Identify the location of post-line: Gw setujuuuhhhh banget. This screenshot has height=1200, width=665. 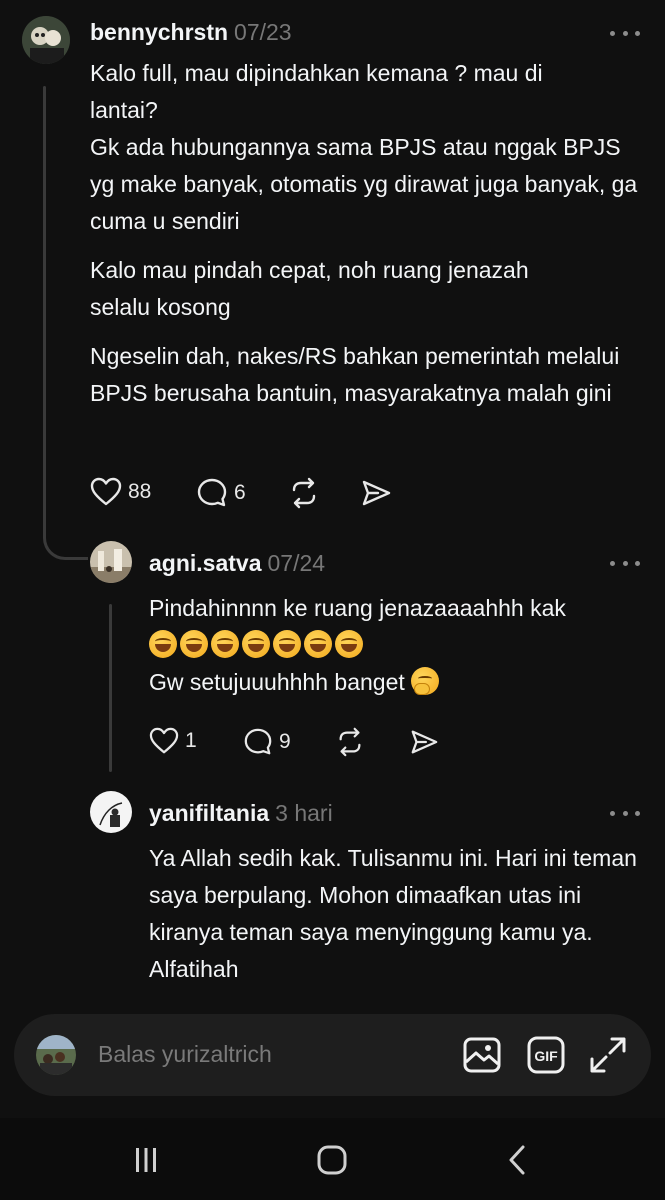
(399, 682).